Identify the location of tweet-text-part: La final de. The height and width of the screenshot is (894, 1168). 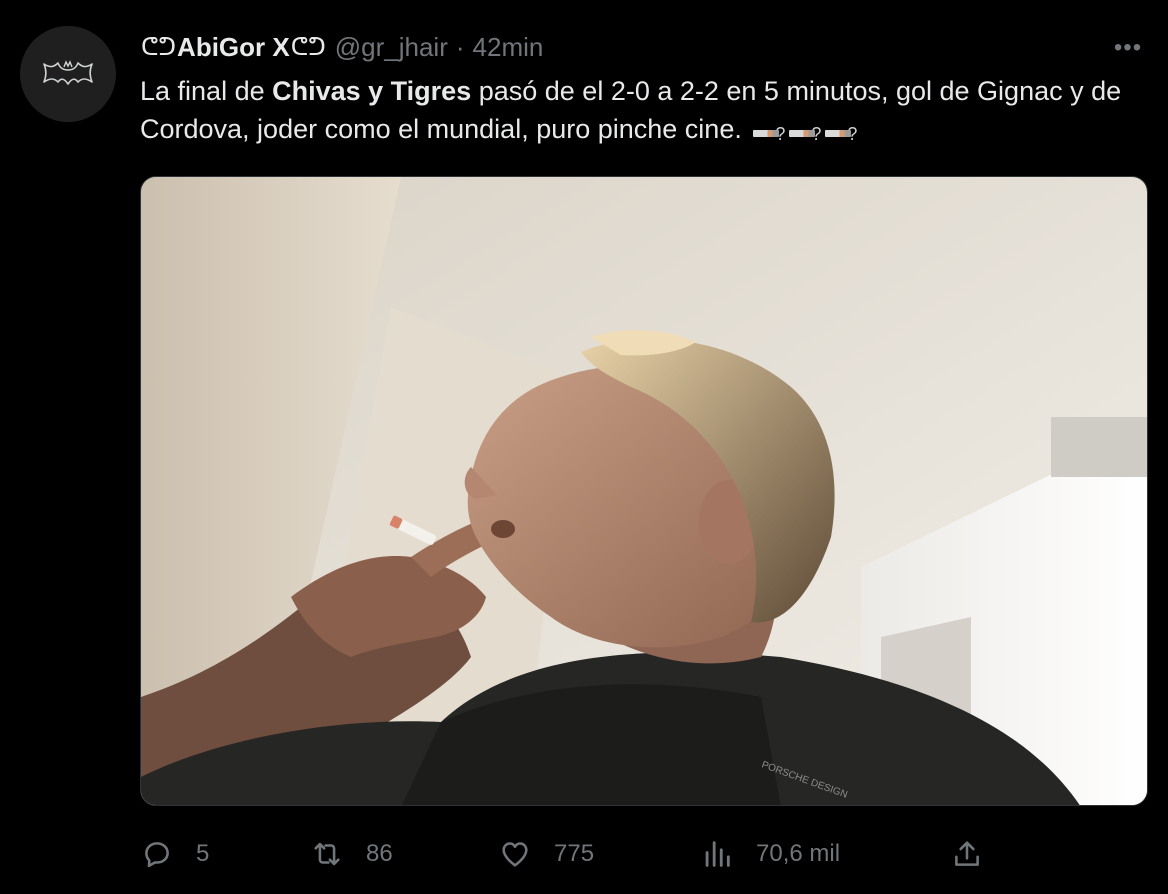
(206, 91).